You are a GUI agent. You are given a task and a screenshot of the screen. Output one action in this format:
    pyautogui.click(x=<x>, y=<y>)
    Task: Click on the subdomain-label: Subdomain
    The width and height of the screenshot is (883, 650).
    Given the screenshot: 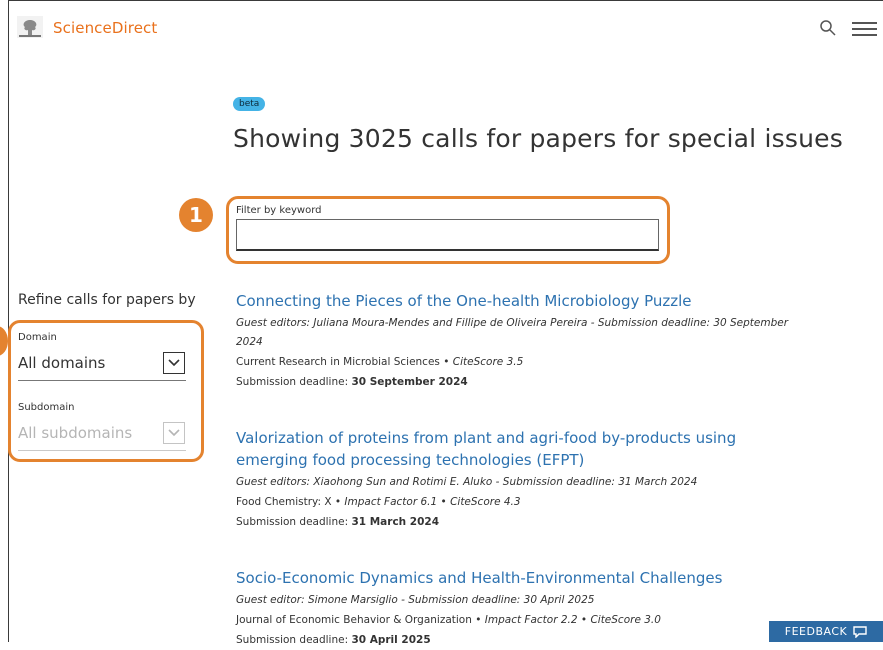 What is the action you would take?
    pyautogui.click(x=46, y=407)
    